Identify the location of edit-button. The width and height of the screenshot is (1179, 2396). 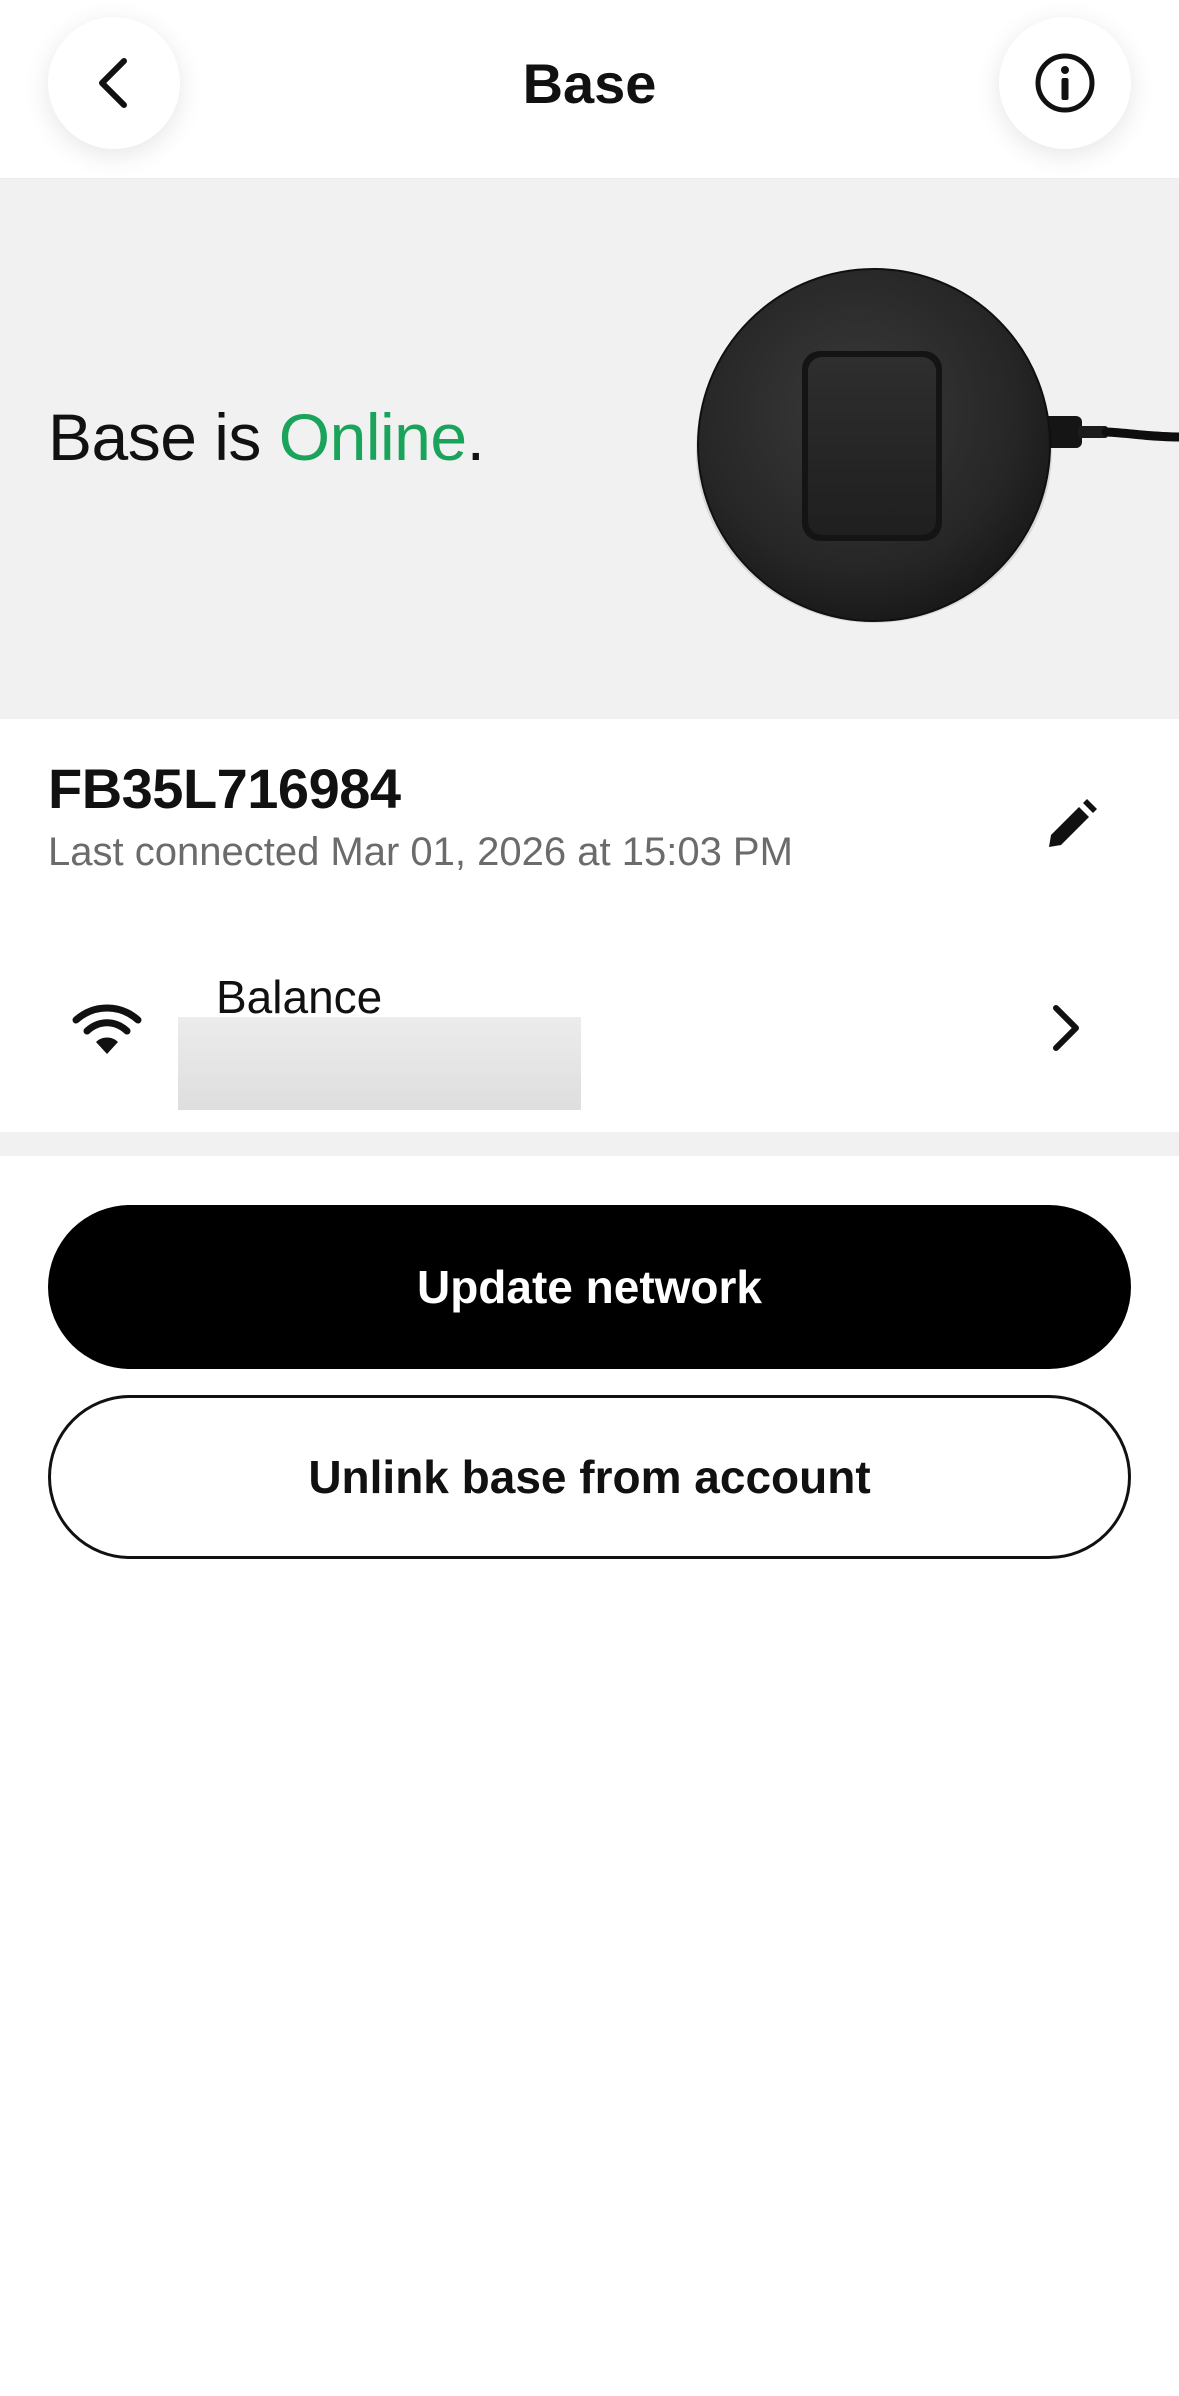
(1071, 825).